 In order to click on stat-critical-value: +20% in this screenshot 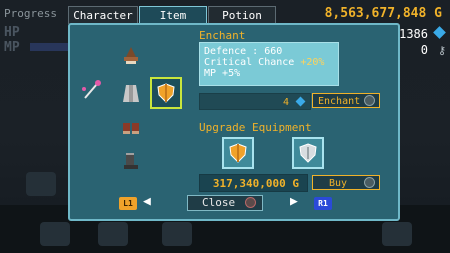, I will do `click(312, 62)`.